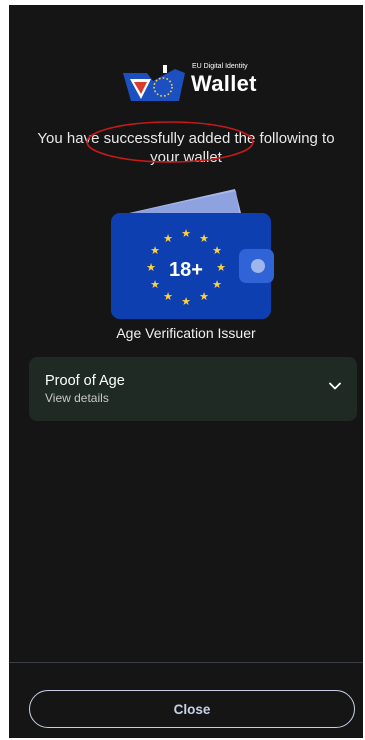 The width and height of the screenshot is (365, 740). Describe the element at coordinates (77, 398) in the screenshot. I see `view-details-link: View details` at that location.